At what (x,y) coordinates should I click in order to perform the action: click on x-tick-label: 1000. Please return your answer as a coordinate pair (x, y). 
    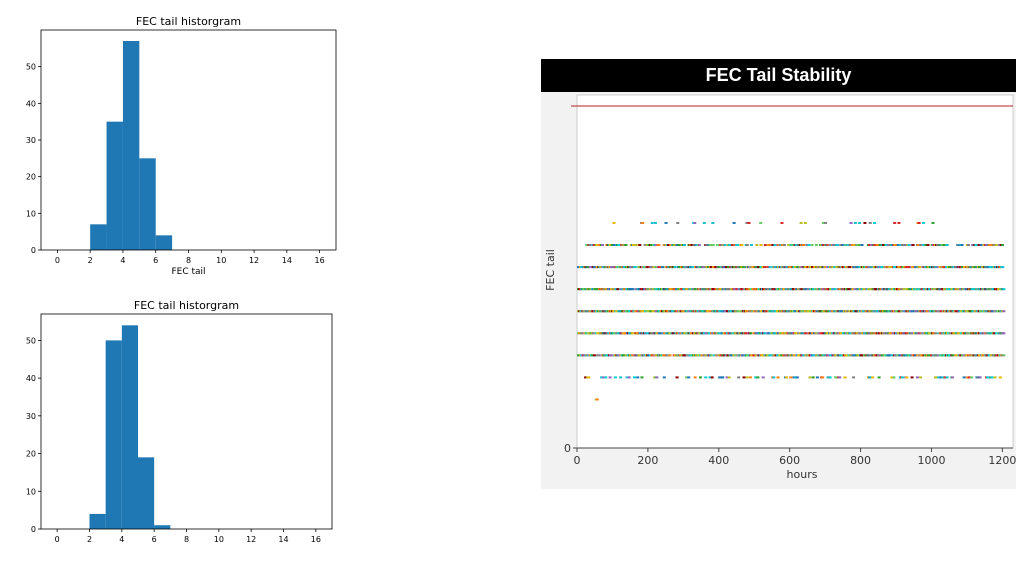
    Looking at the image, I should click on (931, 460).